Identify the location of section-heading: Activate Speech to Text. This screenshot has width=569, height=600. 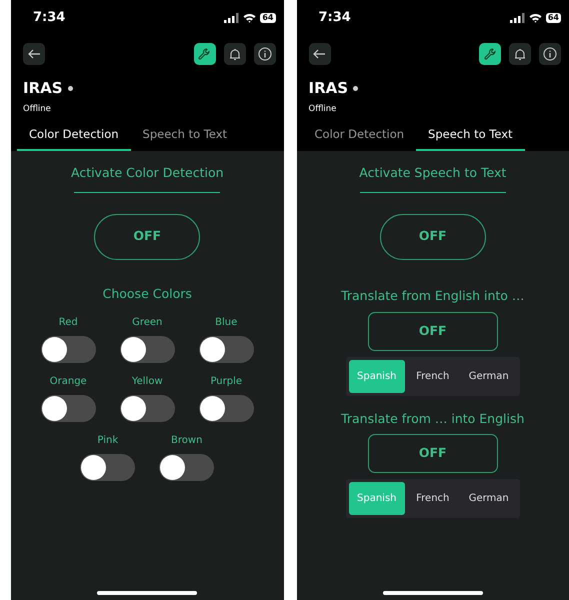
(432, 173).